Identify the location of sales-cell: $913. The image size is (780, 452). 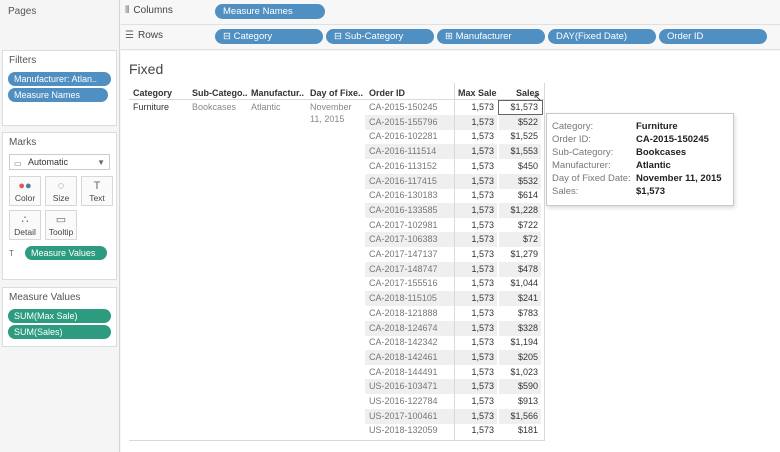
(520, 401).